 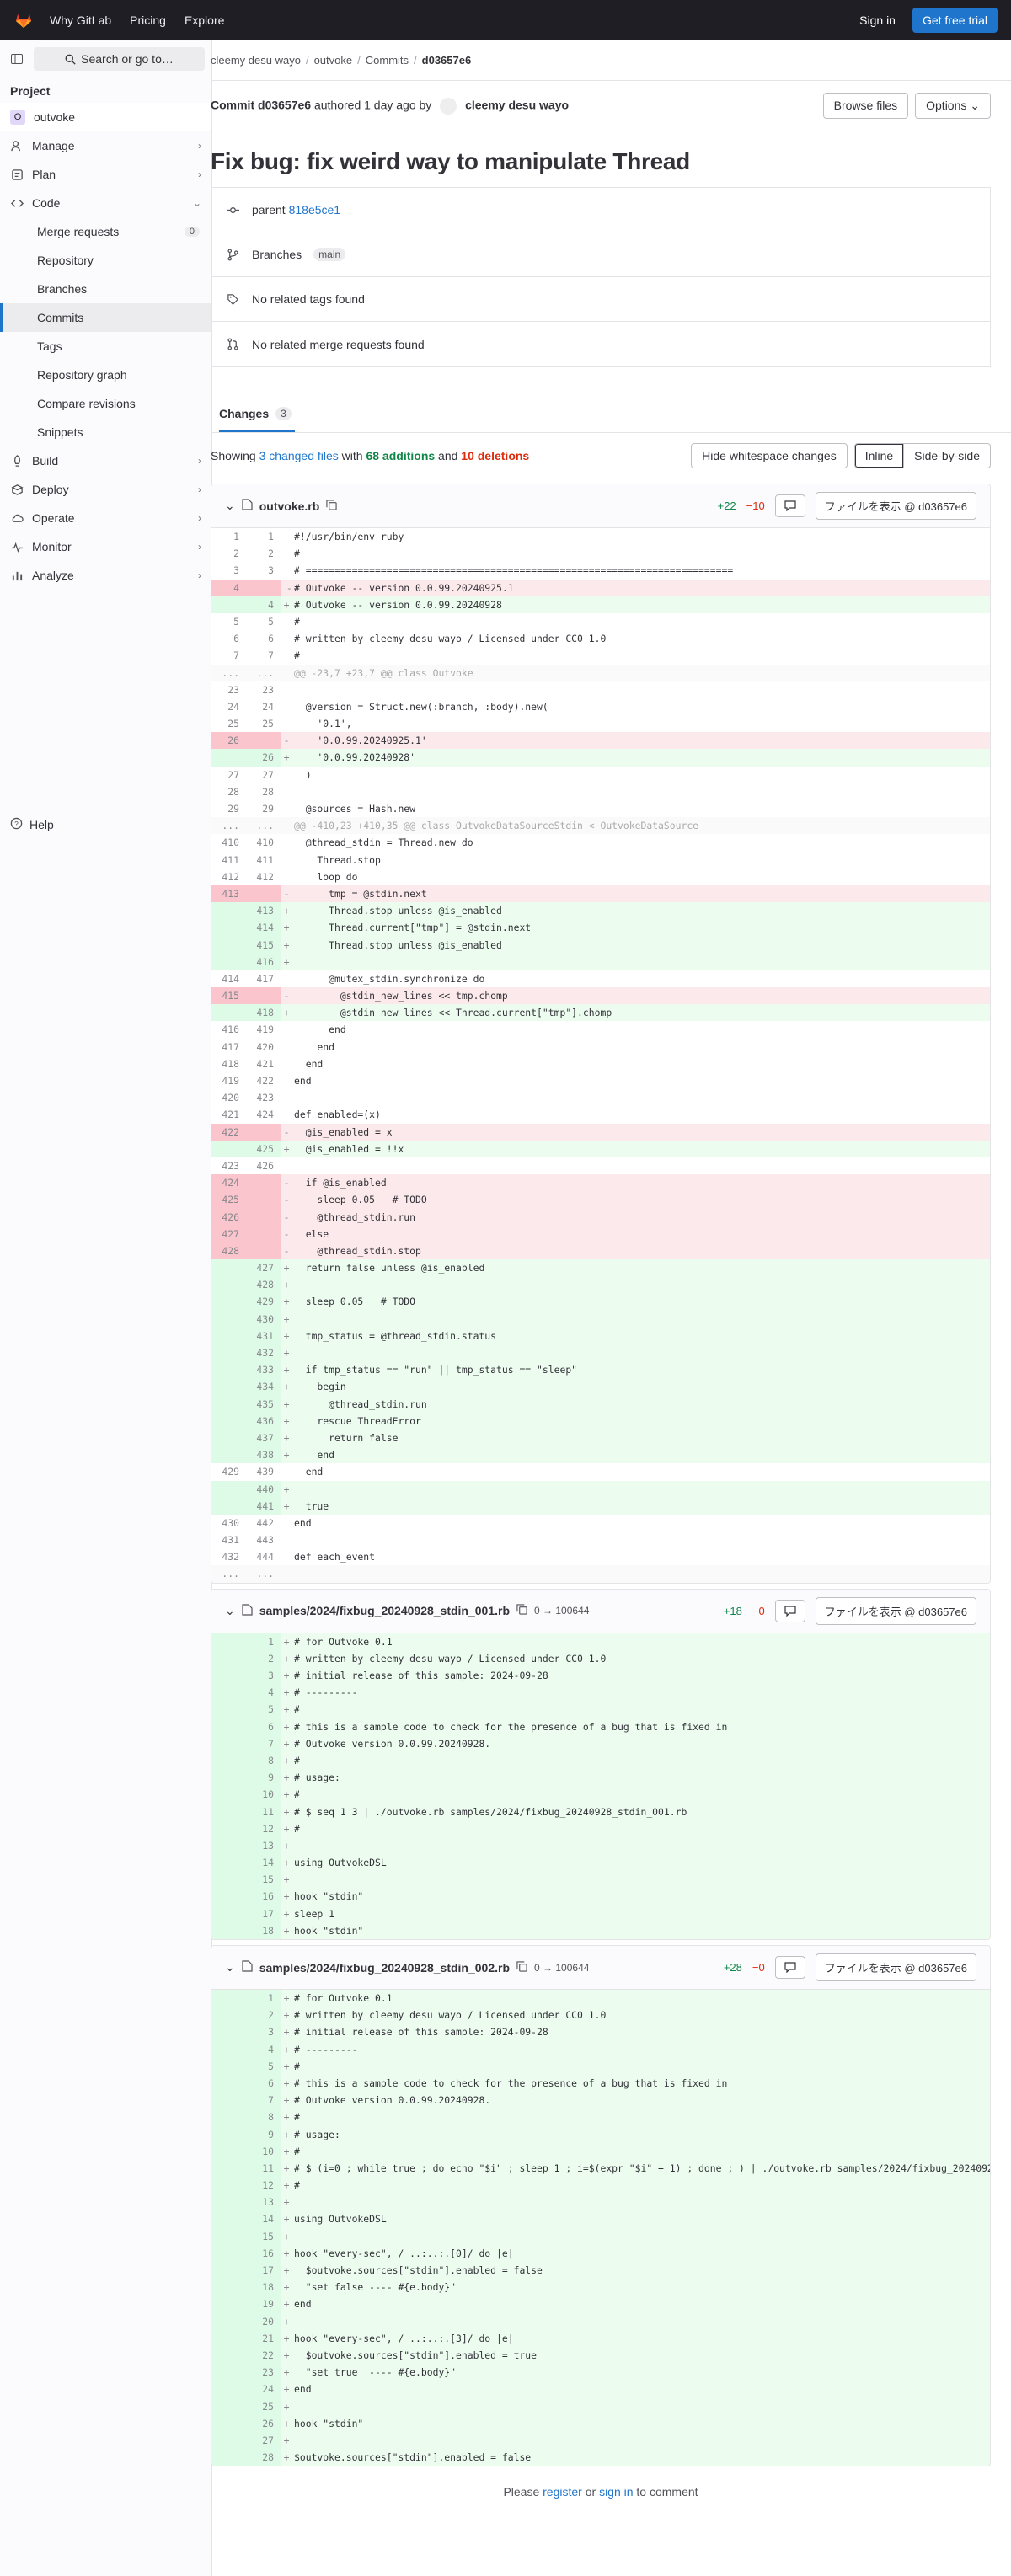 I want to click on view-file-button: ファイルを表示 @ d03657e6, so click(x=895, y=1967).